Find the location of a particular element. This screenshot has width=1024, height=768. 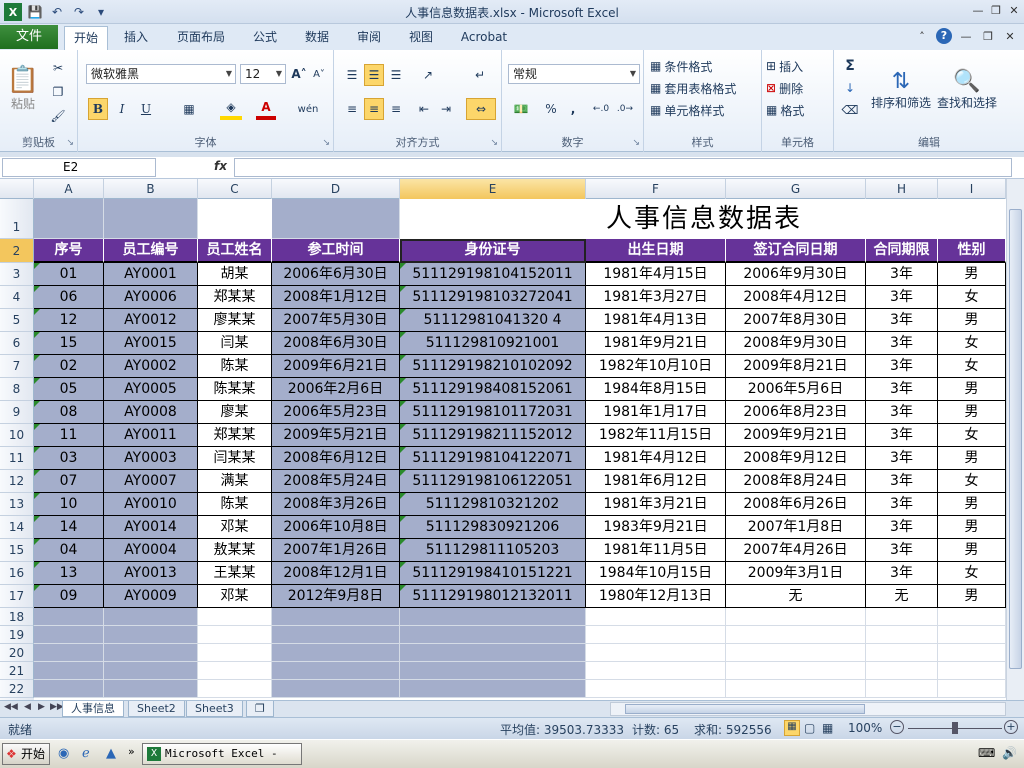

table-cell: 1980年12月13日 is located at coordinates (656, 596).